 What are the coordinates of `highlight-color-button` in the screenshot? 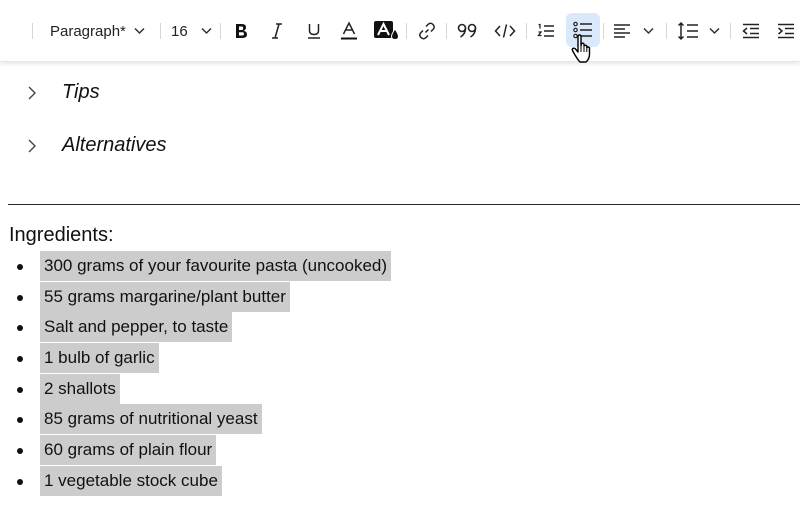 It's located at (387, 31).